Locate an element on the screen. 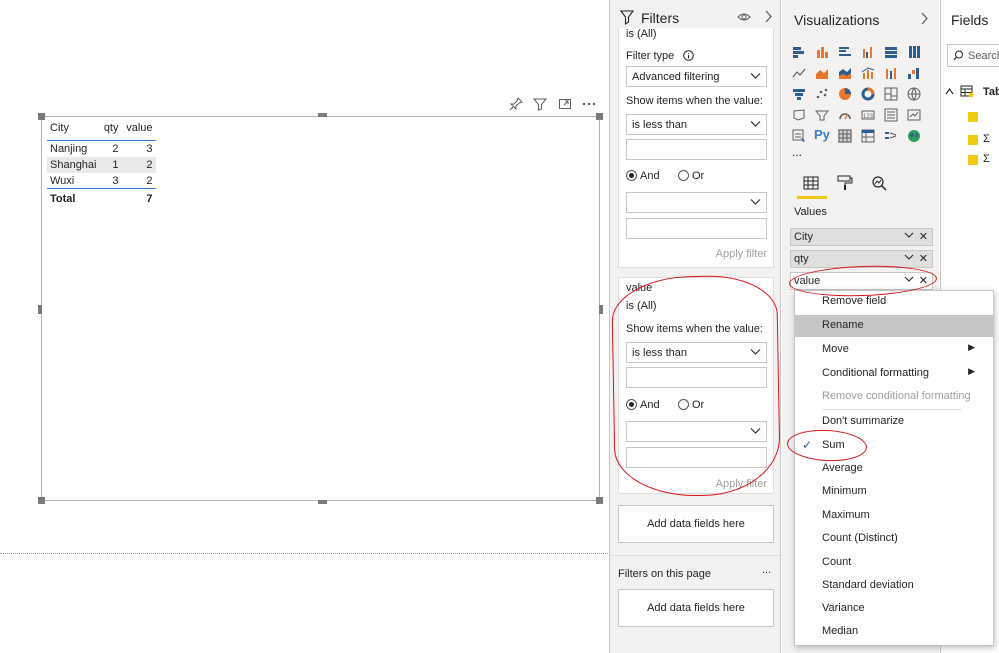 This screenshot has width=999, height=653. filter-type-dropdown: Advanced filtering is located at coordinates (696, 76).